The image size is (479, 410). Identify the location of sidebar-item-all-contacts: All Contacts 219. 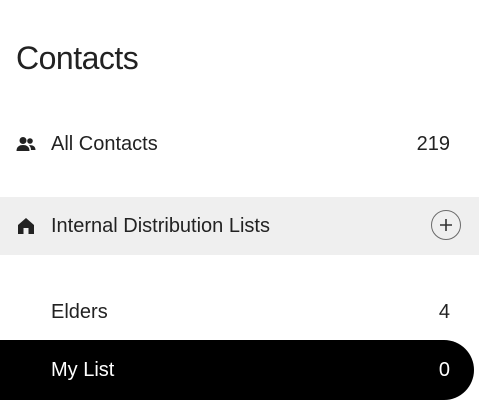
(239, 144).